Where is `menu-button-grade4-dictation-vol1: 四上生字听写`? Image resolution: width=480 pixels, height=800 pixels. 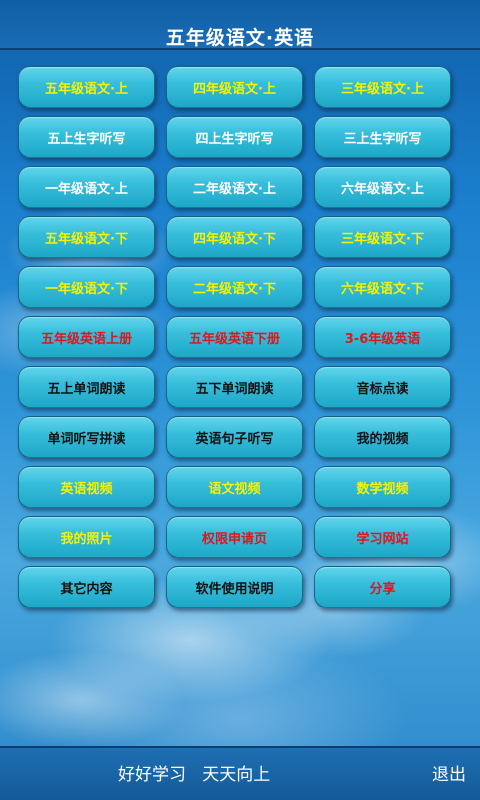
menu-button-grade4-dictation-vol1: 四上生字听写 is located at coordinates (234, 137).